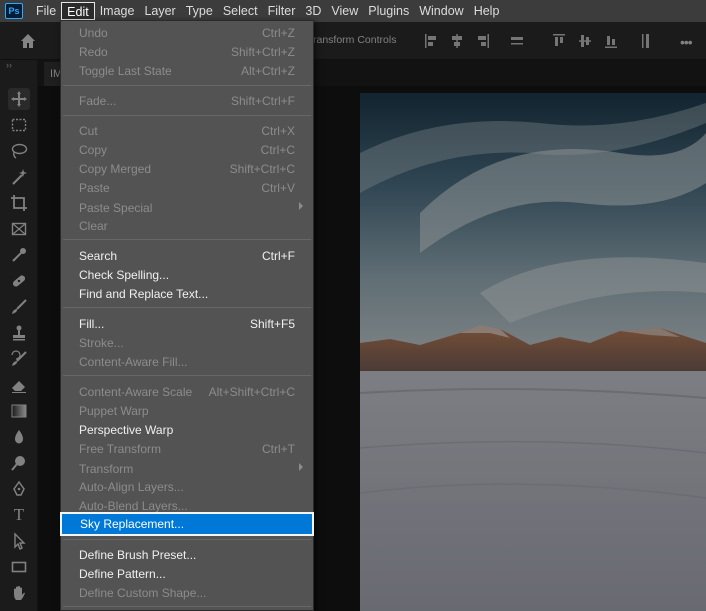  I want to click on menu-item-content-aware-scale: Content-Aware Scale Alt+Shift+Ctrl+C, so click(187, 391).